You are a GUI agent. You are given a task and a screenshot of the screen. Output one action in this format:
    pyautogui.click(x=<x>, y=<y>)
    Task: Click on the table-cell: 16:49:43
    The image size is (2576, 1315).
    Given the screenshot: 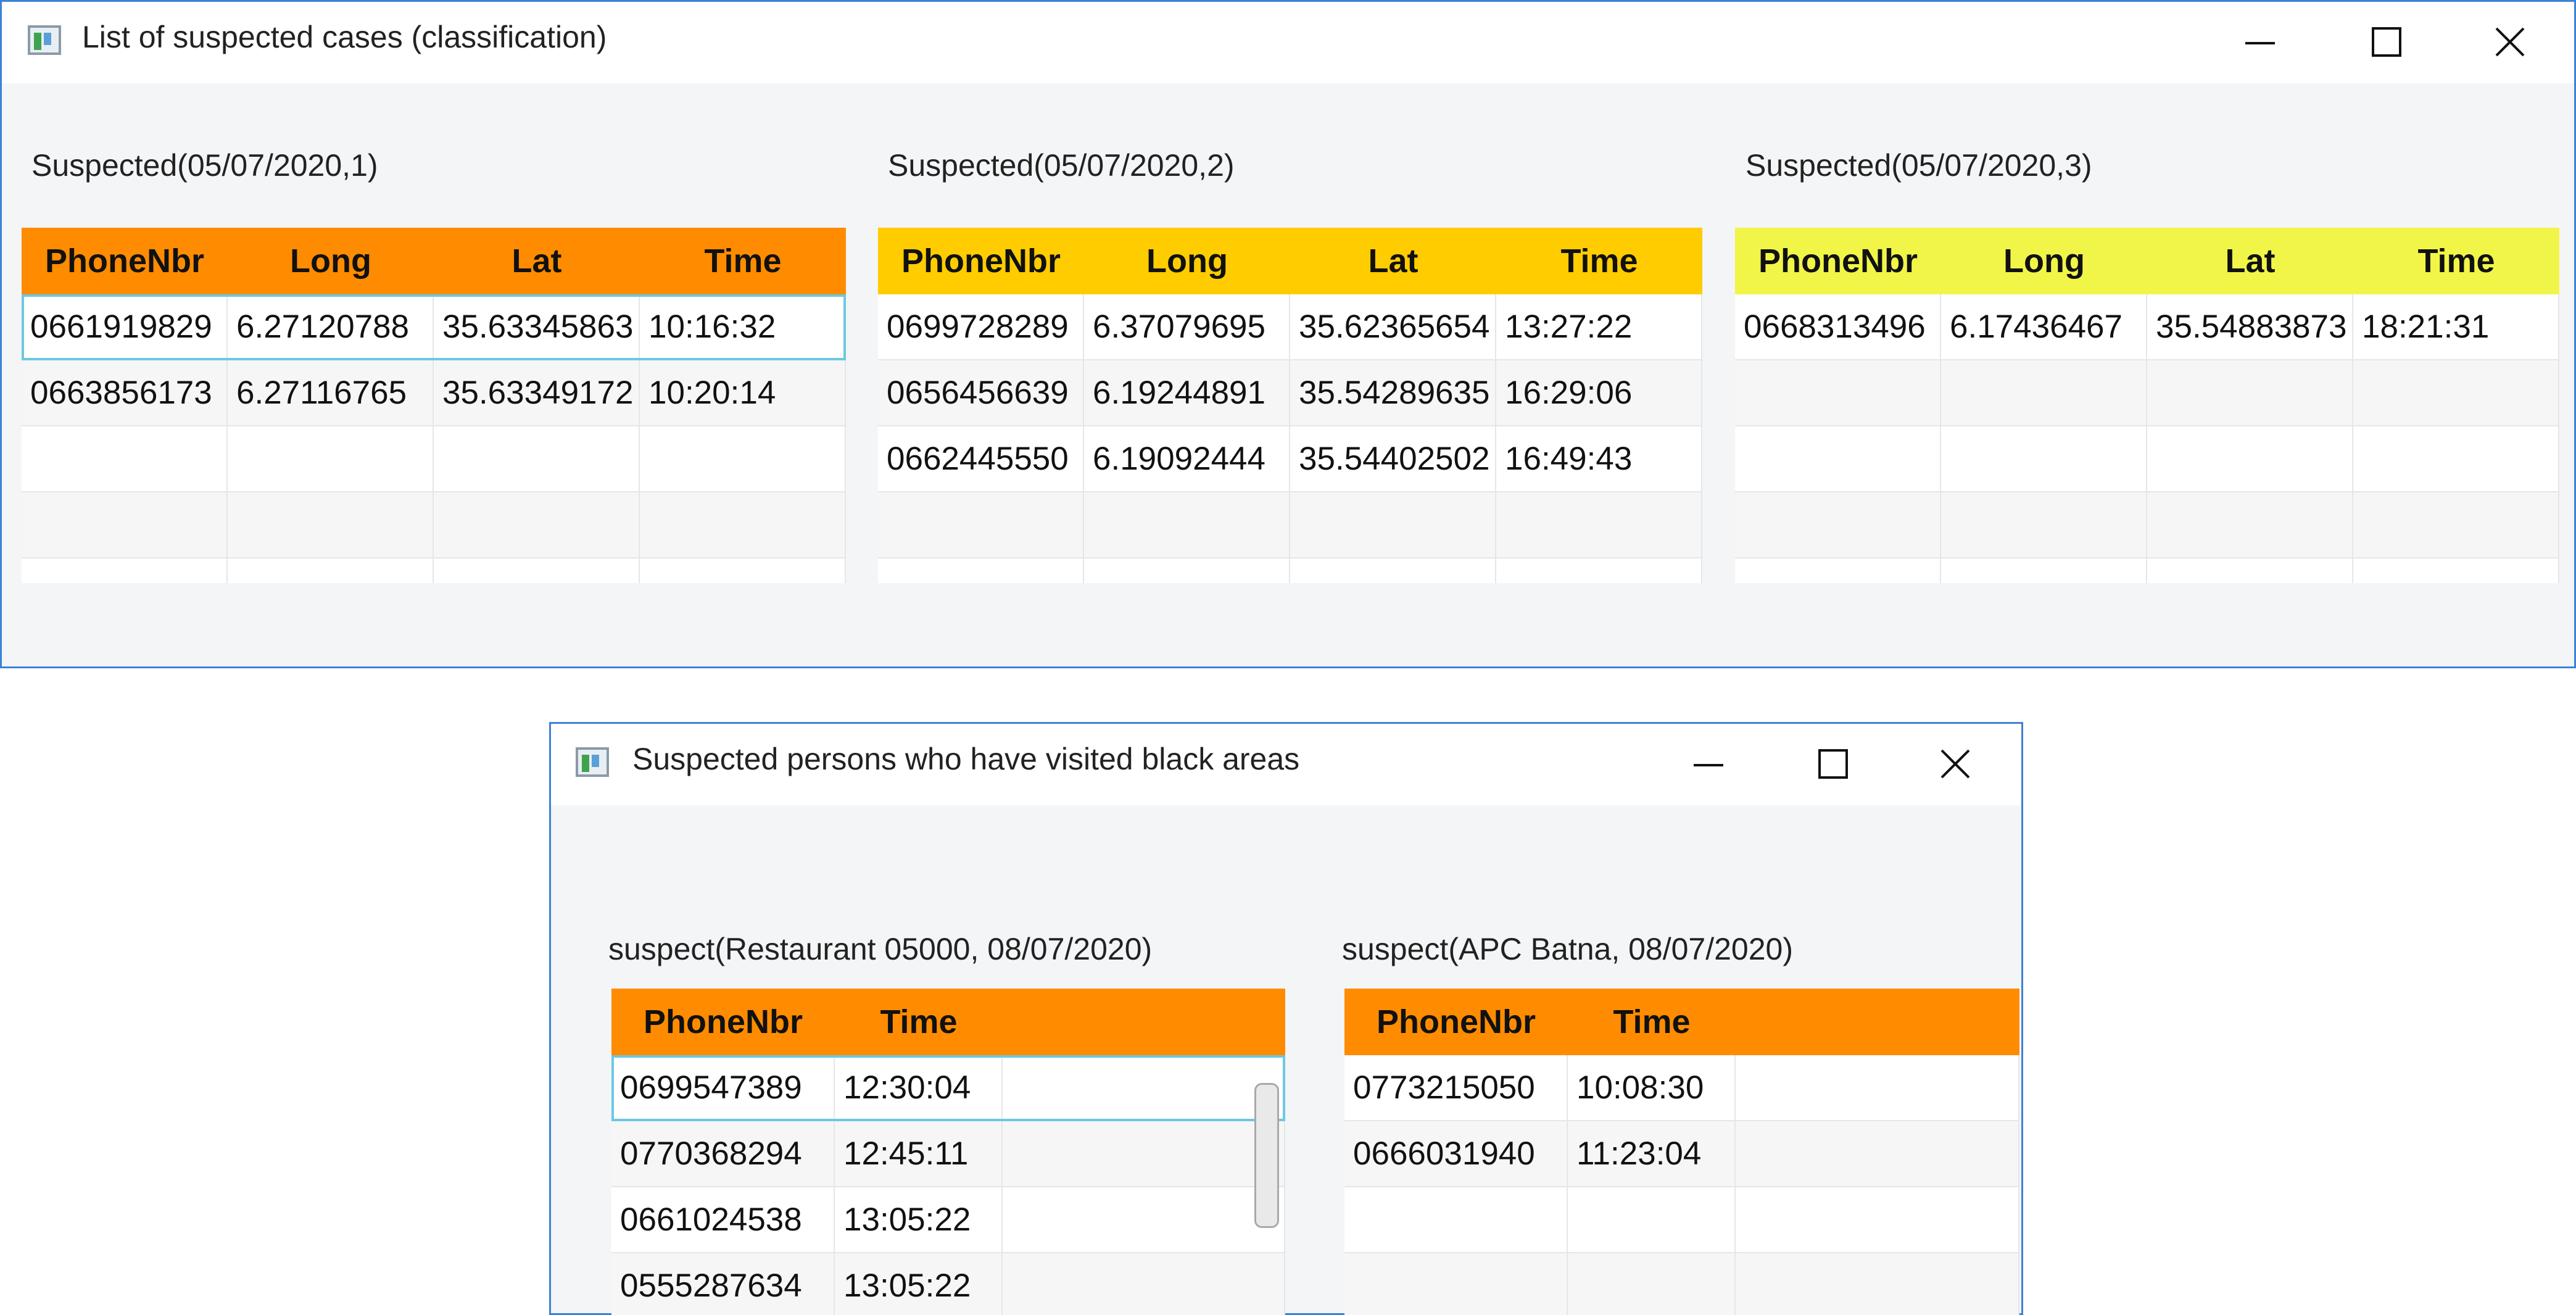 What is the action you would take?
    pyautogui.click(x=1599, y=458)
    